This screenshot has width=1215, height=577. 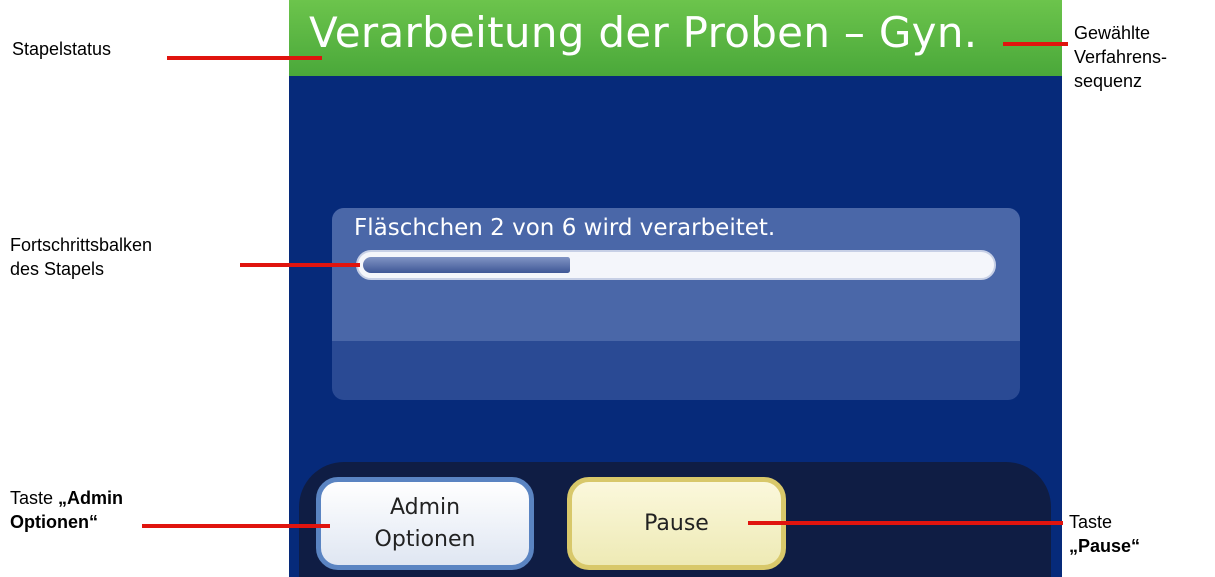 I want to click on annotation-procedure-sequence: Gewählte Verfahrens- sequenz, so click(x=1120, y=57).